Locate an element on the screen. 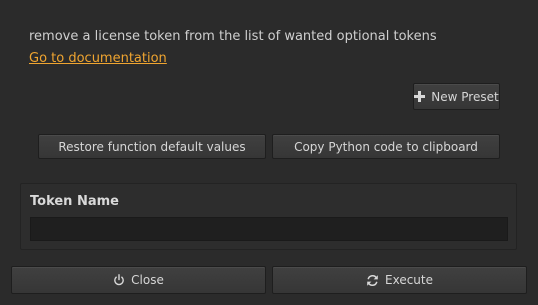 The image size is (538, 305). new-preset-button: New Preset is located at coordinates (456, 96).